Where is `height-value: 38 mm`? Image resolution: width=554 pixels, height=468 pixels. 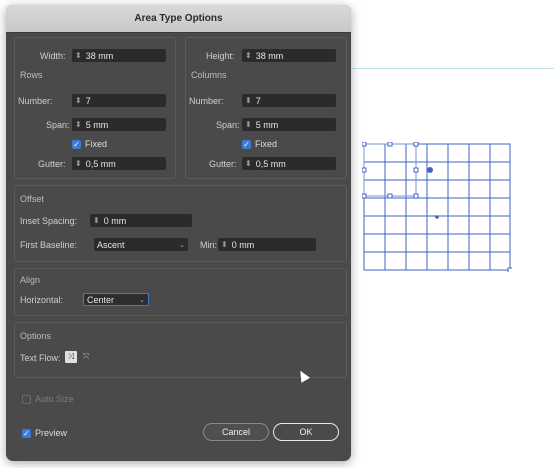 height-value: 38 mm is located at coordinates (269, 55).